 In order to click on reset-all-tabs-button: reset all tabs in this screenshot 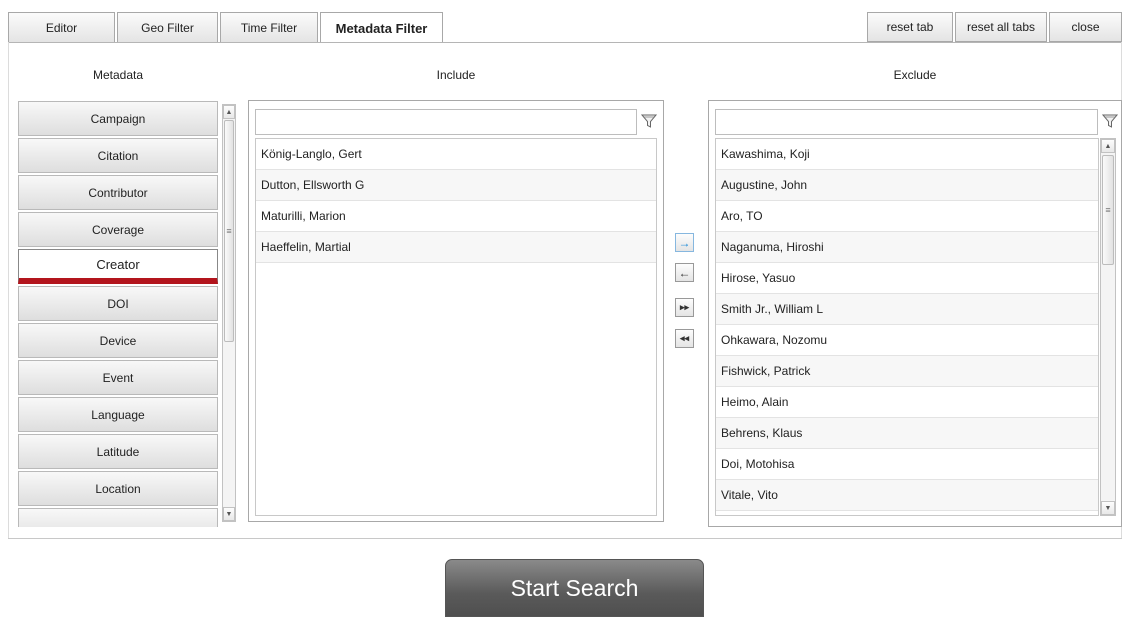, I will do `click(1001, 27)`.